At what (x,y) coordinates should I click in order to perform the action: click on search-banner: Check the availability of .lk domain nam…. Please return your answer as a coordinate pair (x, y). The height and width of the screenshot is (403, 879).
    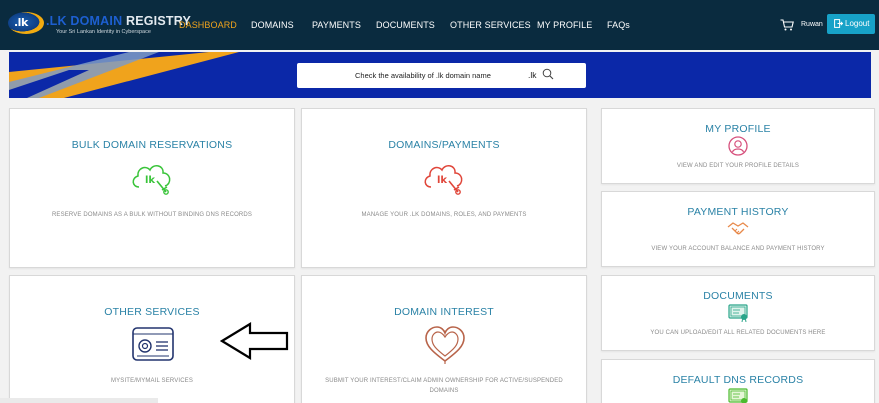
    Looking at the image, I should click on (440, 75).